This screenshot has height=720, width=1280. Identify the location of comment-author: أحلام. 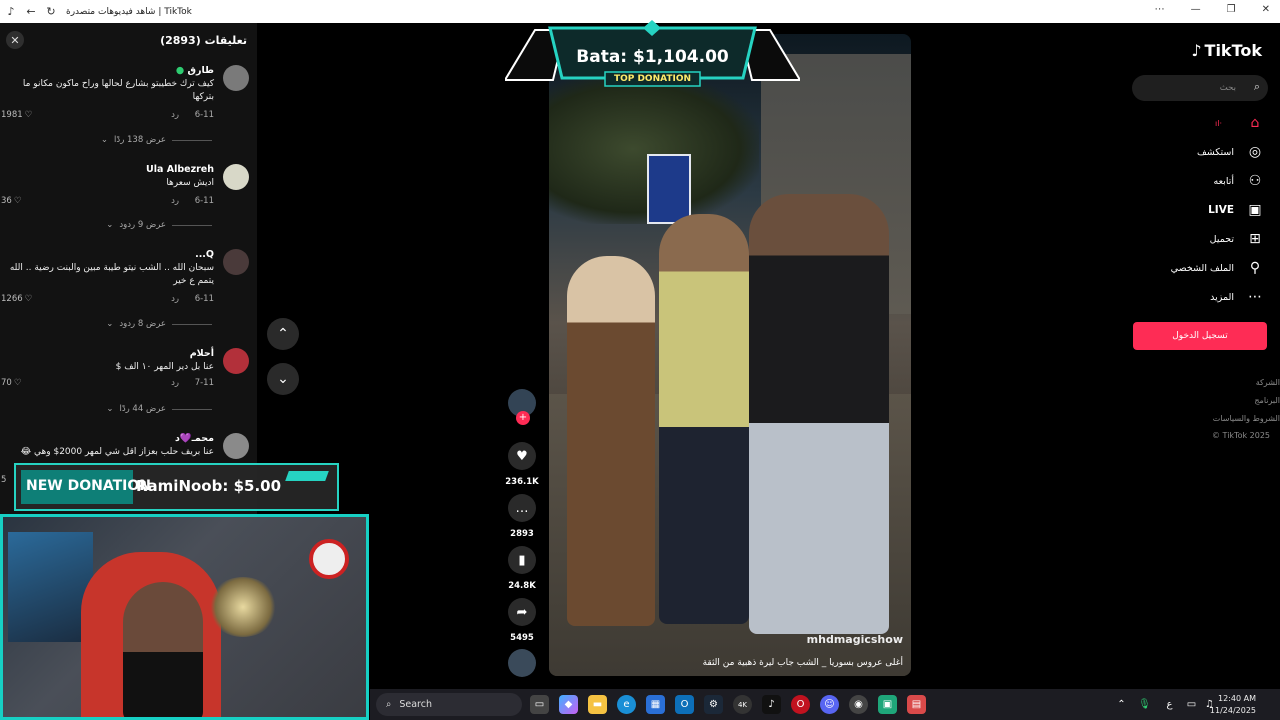
(202, 353).